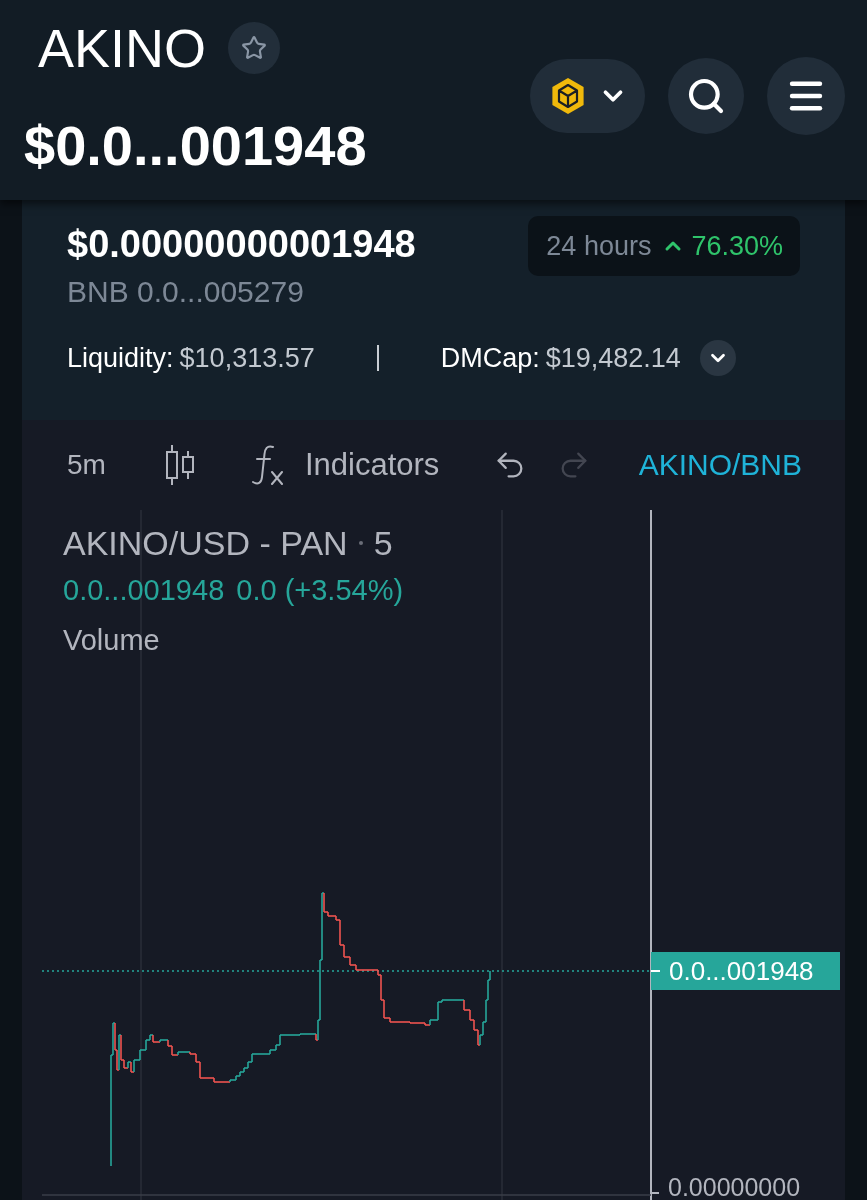 The image size is (867, 1200). What do you see at coordinates (372, 465) in the screenshot?
I see `indicators-button: Indicators` at bounding box center [372, 465].